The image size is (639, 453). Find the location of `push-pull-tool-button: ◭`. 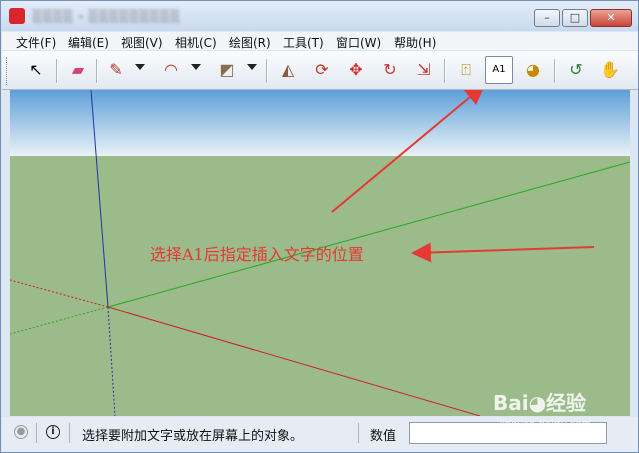

push-pull-tool-button: ◭ is located at coordinates (288, 70).